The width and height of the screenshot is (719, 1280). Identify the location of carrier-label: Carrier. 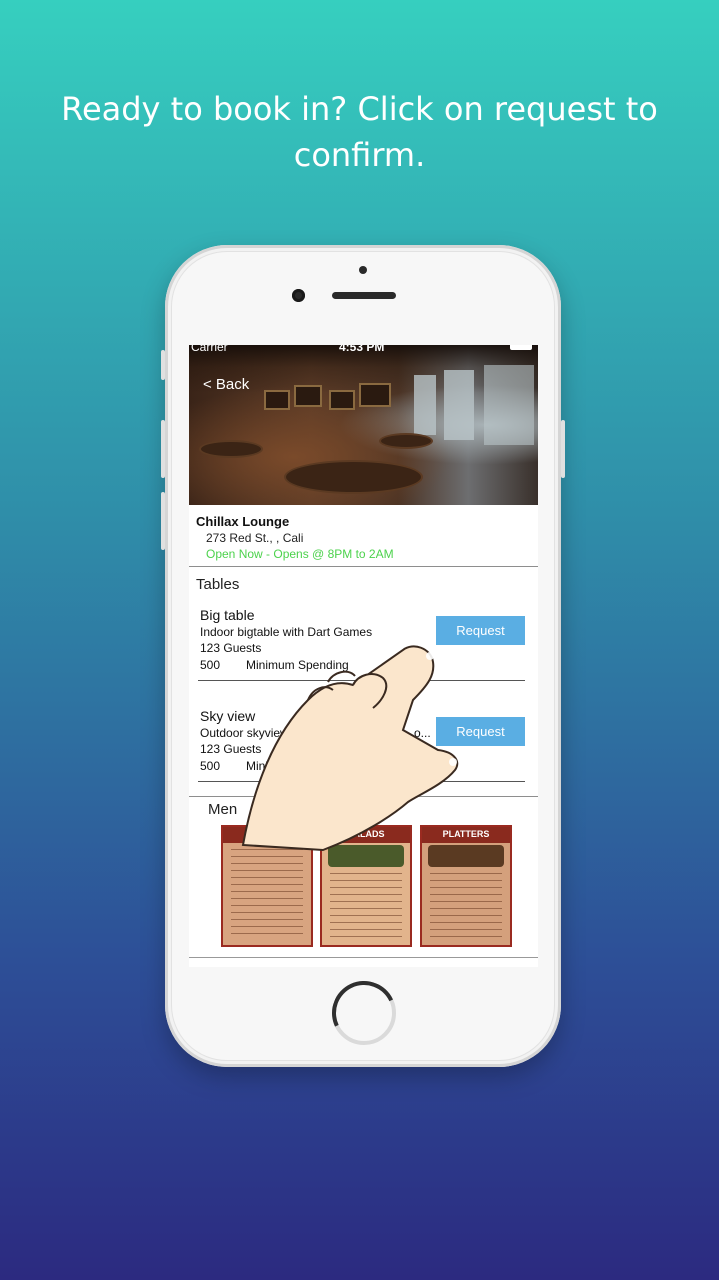
(209, 349).